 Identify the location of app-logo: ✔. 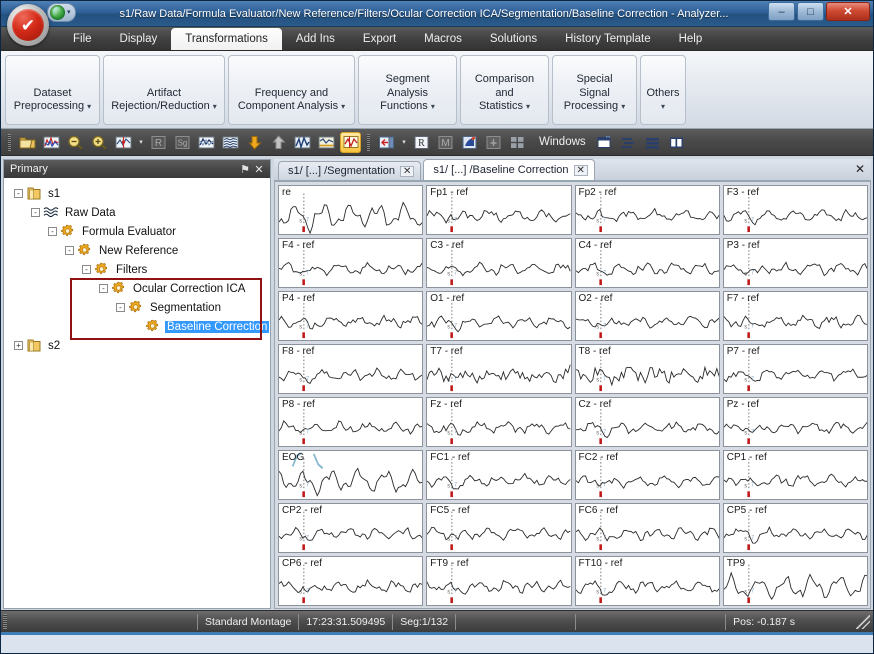
(28, 25).